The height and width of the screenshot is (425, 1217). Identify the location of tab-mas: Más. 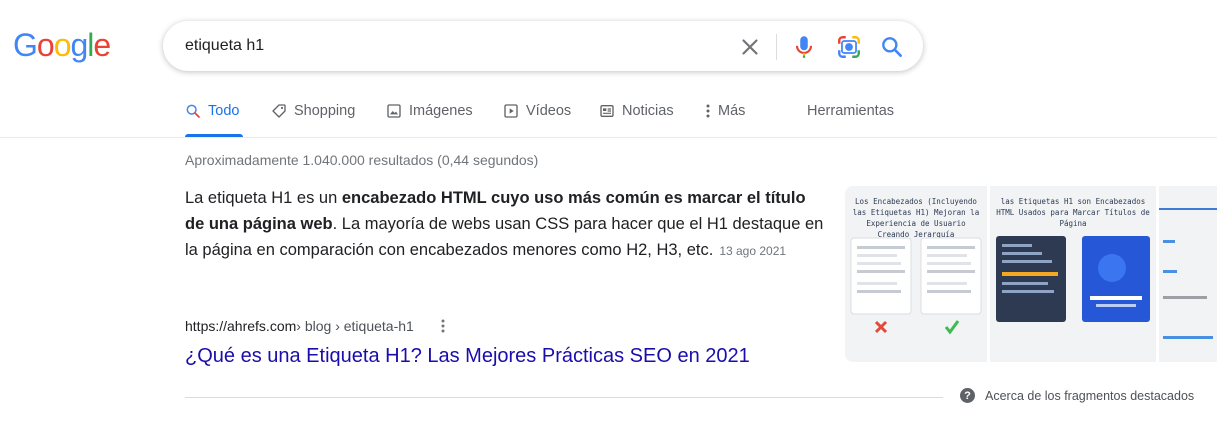
(725, 111).